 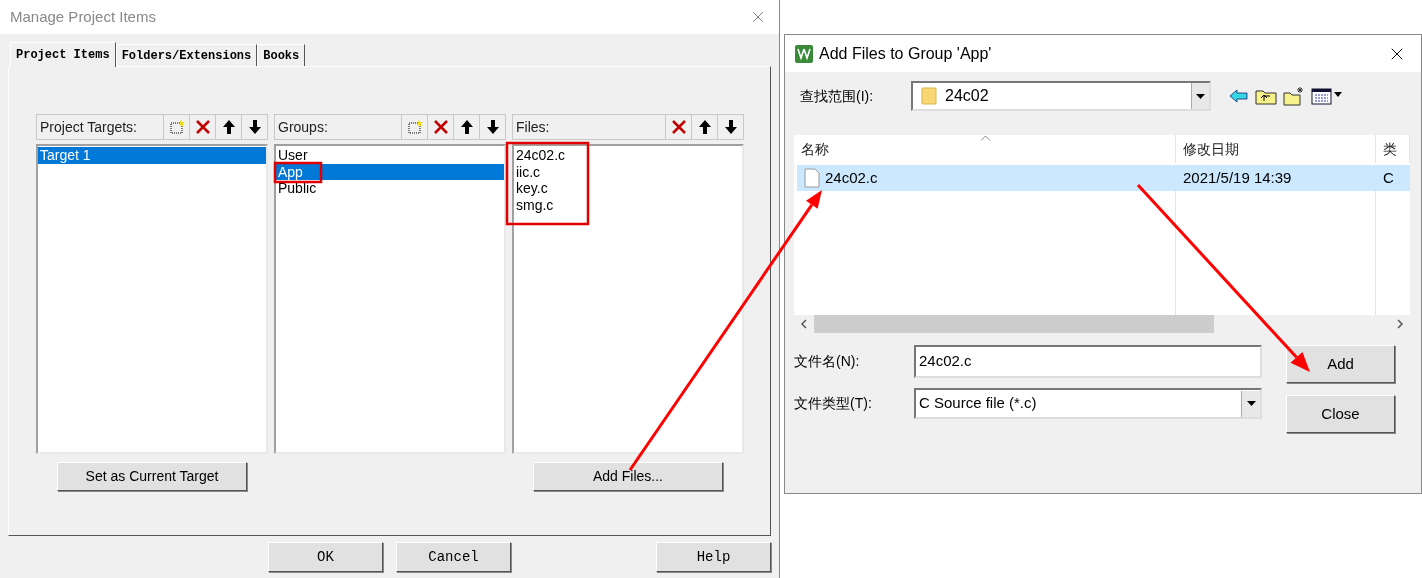 What do you see at coordinates (1088, 403) in the screenshot?
I see `file-type-dropdown: C Source file (*.c)` at bounding box center [1088, 403].